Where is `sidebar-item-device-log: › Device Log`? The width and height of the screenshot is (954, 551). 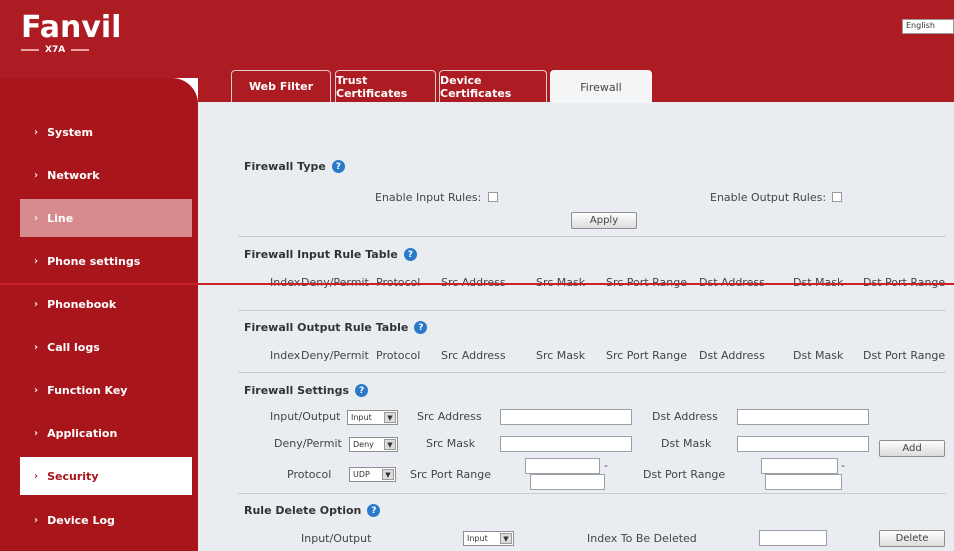 sidebar-item-device-log: › Device Log is located at coordinates (106, 520).